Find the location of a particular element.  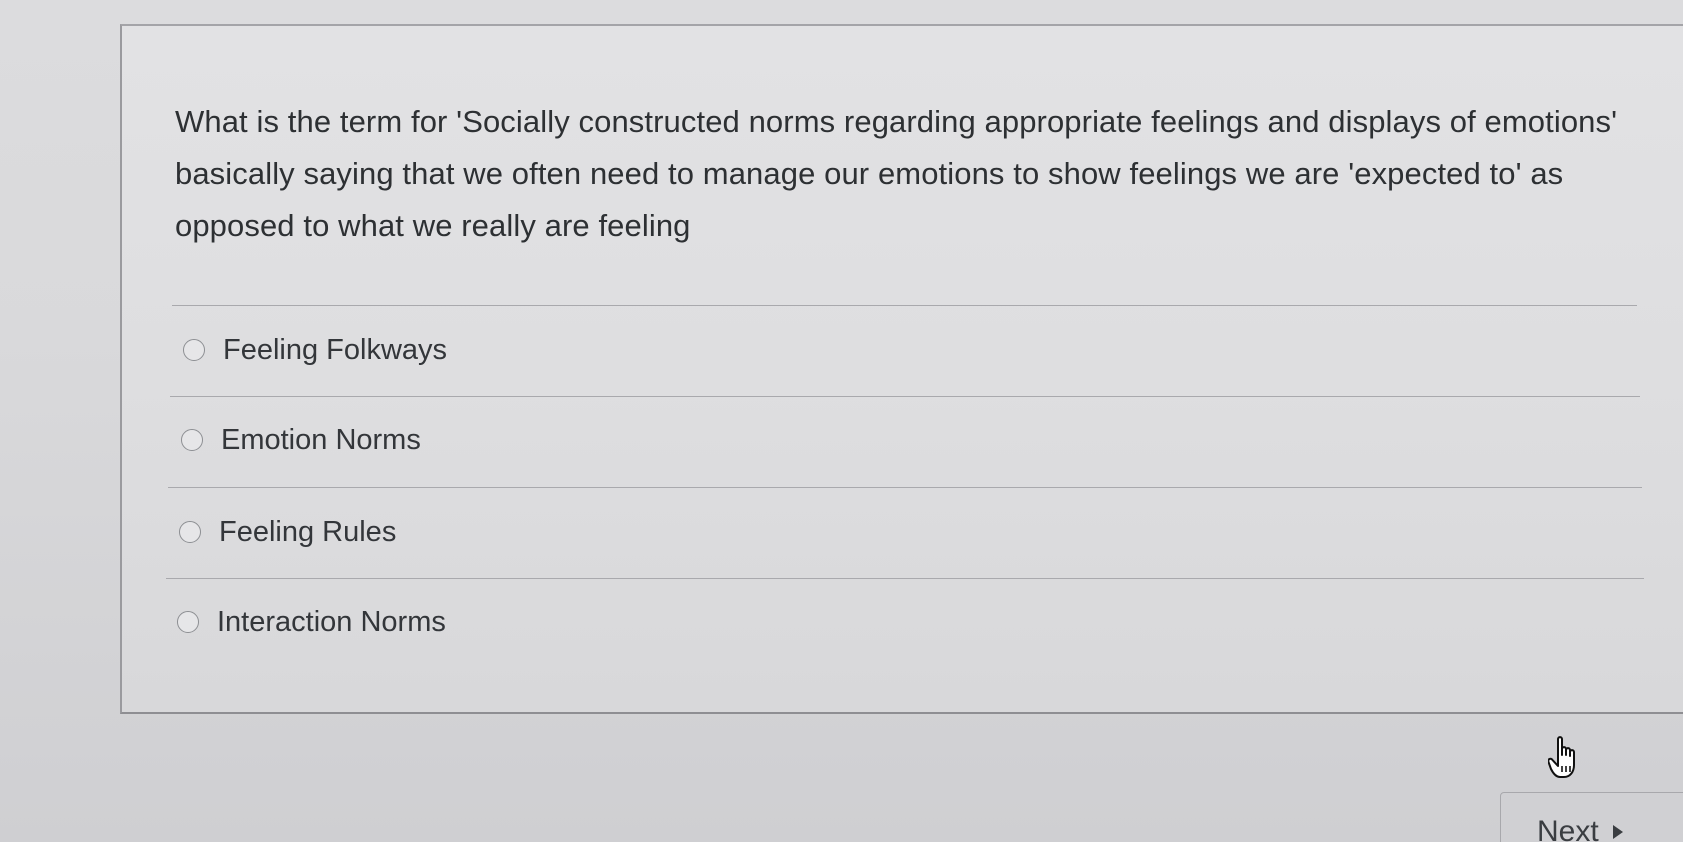

answer-option-interaction-norms: Interaction Norms is located at coordinates (311, 622).